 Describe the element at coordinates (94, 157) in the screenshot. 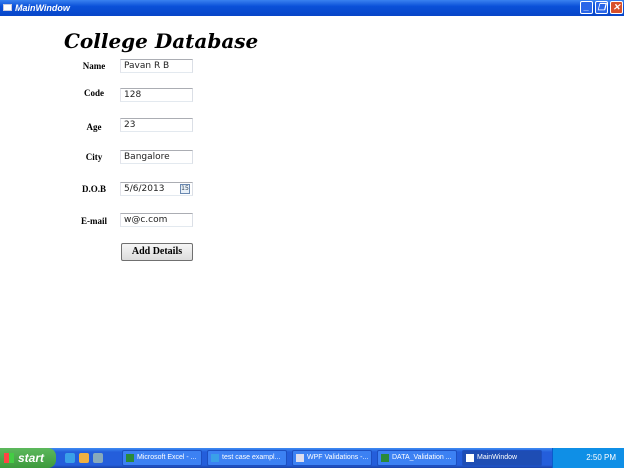

I see `city-label: City` at that location.